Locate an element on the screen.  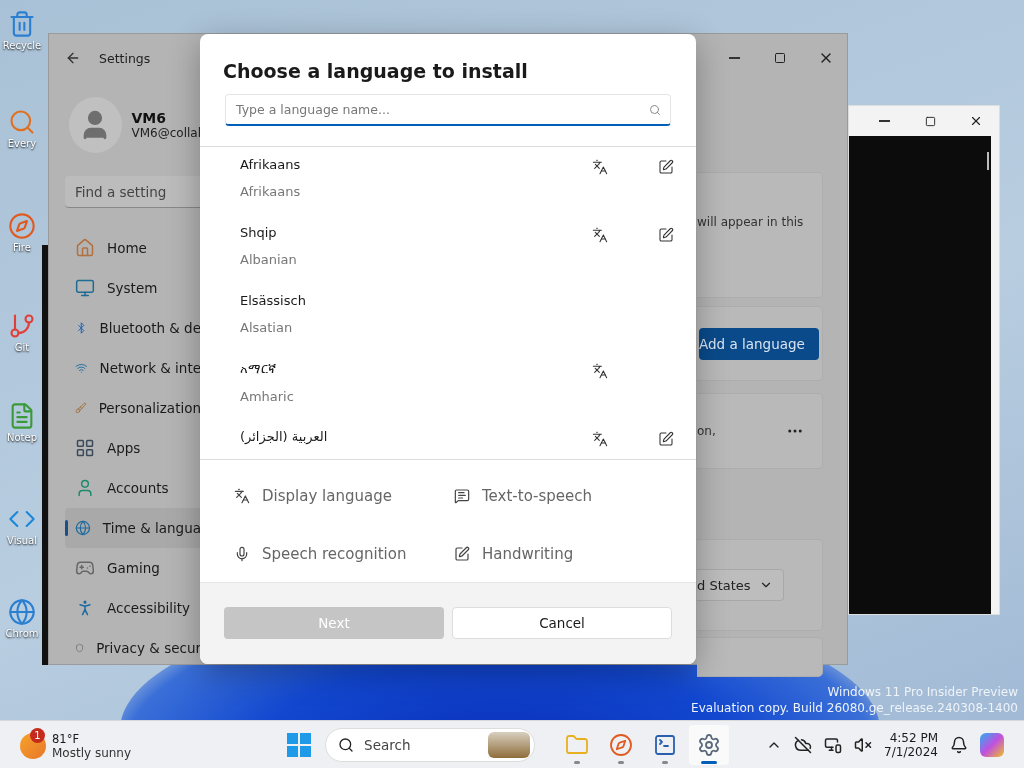
weather-widget: 1 81°F Mostly sunny is located at coordinates (78, 744).